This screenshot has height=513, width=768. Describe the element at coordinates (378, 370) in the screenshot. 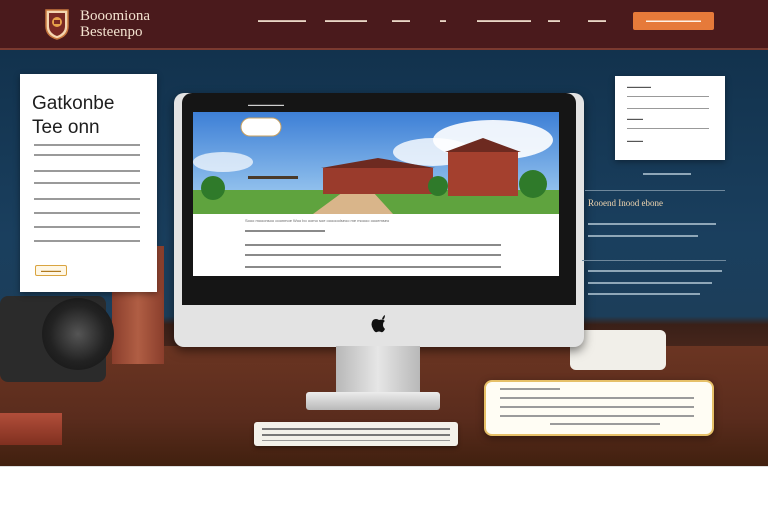

I see `monitor-stand` at that location.